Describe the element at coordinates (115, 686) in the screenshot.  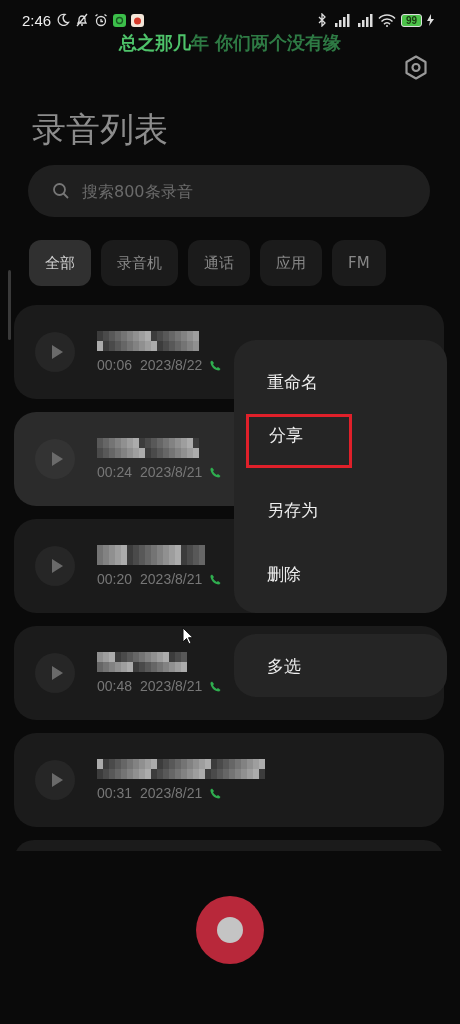
I see `recording-duration: 00:48` at that location.